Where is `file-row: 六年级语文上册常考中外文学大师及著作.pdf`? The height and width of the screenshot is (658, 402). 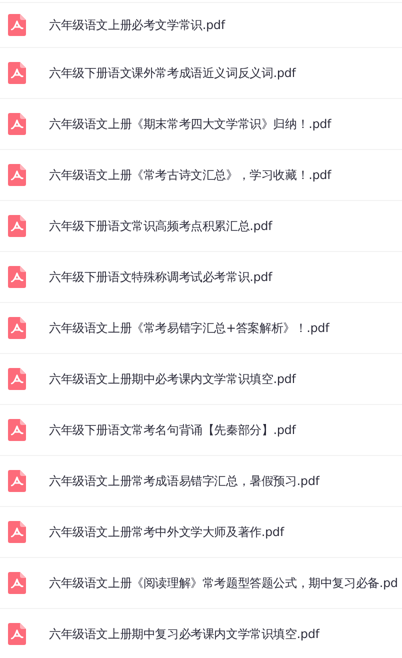 file-row: 六年级语文上册常考中外文学大师及著作.pdf is located at coordinates (201, 532).